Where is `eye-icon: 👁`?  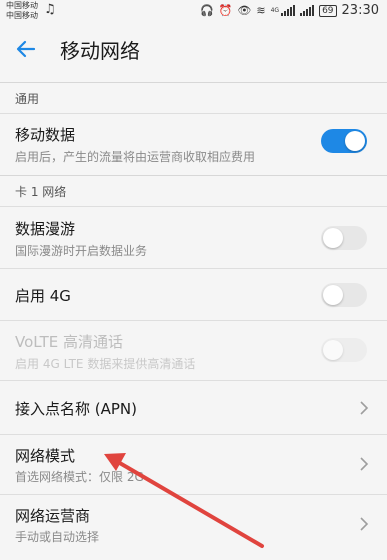
eye-icon: 👁 is located at coordinates (244, 10).